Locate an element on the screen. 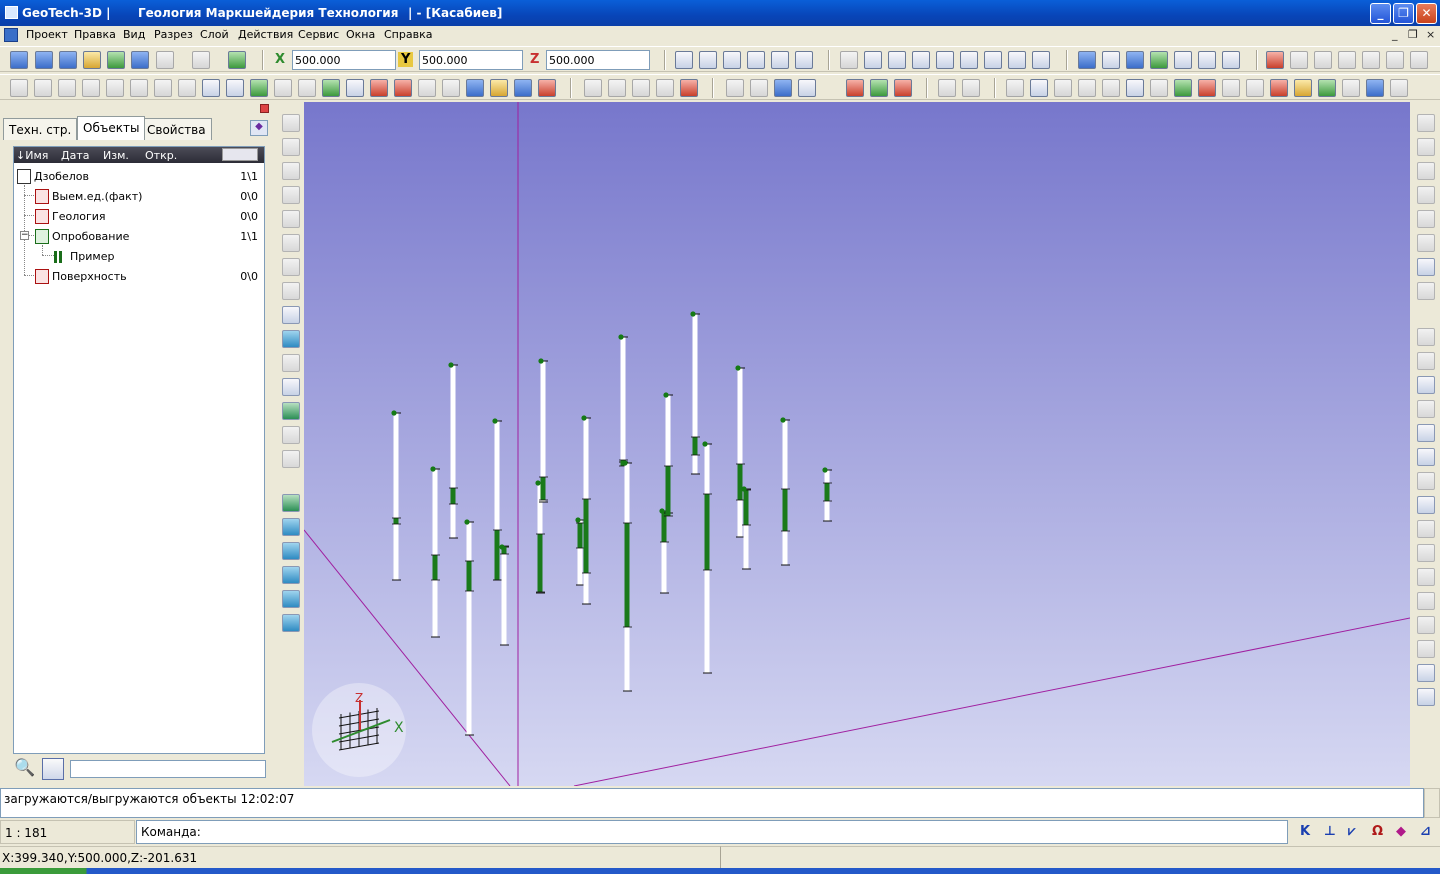 The width and height of the screenshot is (1440, 874). column-date: Дата is located at coordinates (75, 155).